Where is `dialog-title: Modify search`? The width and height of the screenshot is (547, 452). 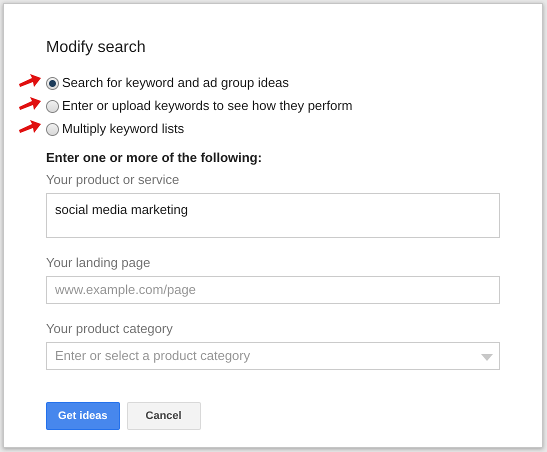
dialog-title: Modify search is located at coordinates (96, 48).